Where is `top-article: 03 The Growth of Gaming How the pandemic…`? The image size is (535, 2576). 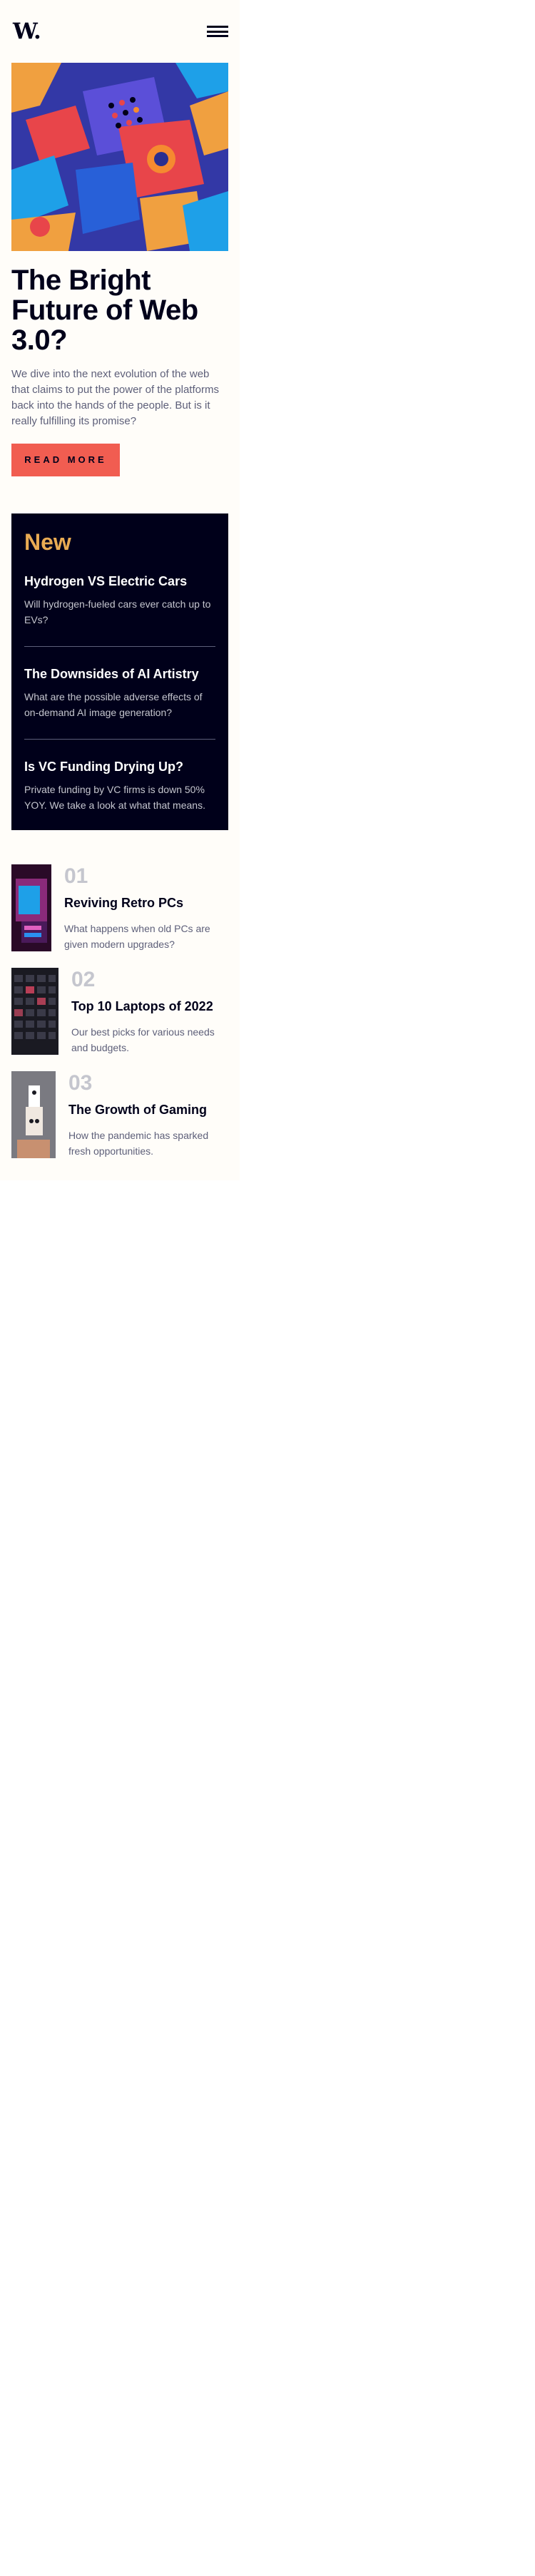
top-article: 03 The Growth of Gaming How the pandemic… is located at coordinates (119, 1115).